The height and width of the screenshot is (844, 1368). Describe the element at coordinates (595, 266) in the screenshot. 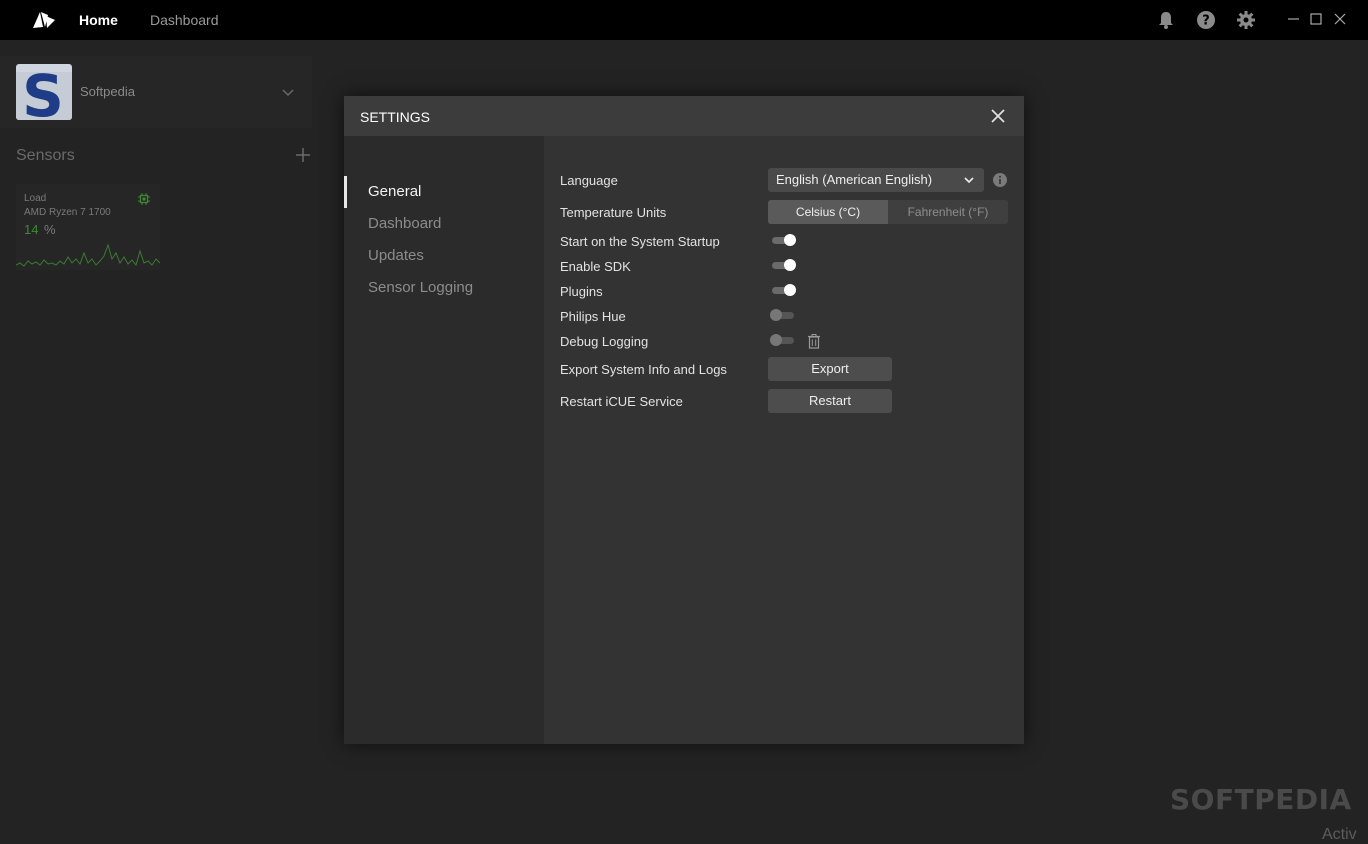

I see `enable-sdk-label: Enable SDK` at that location.